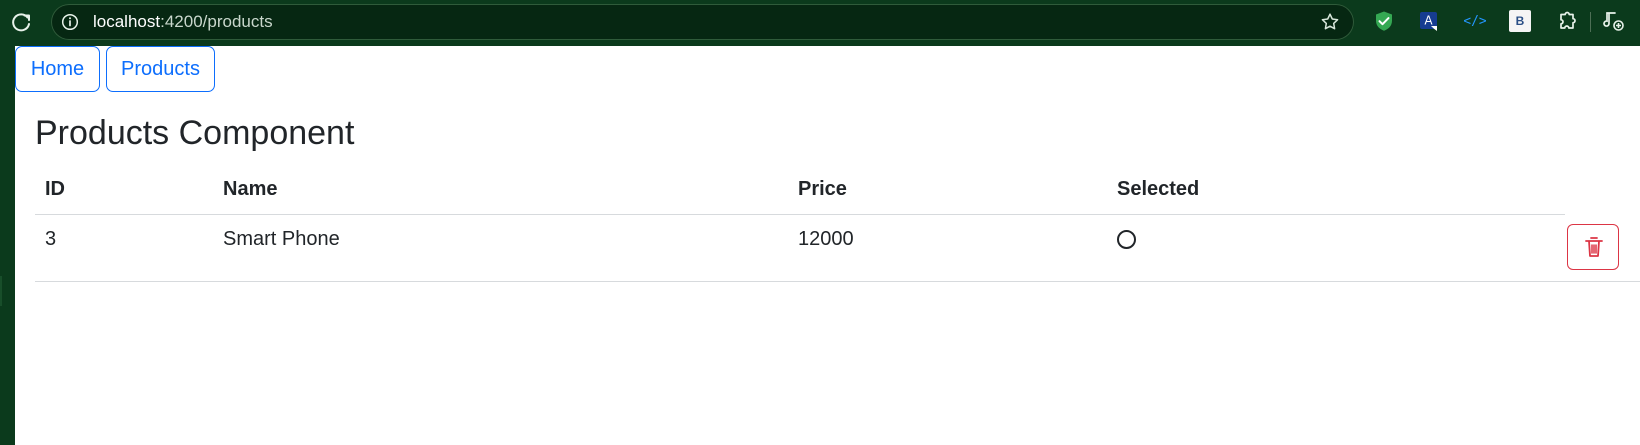  What do you see at coordinates (70, 22) in the screenshot?
I see `info-icon` at bounding box center [70, 22].